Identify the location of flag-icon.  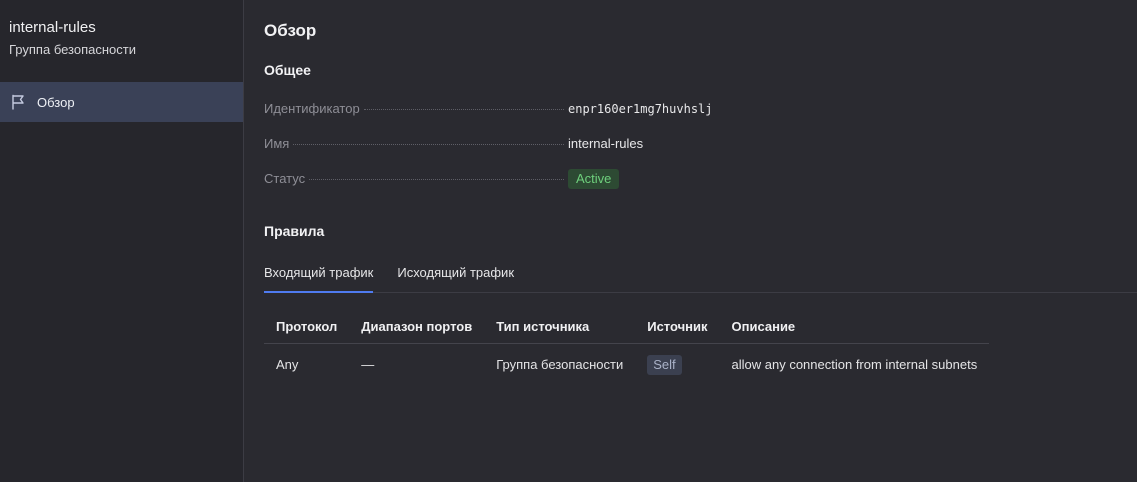
(19, 102).